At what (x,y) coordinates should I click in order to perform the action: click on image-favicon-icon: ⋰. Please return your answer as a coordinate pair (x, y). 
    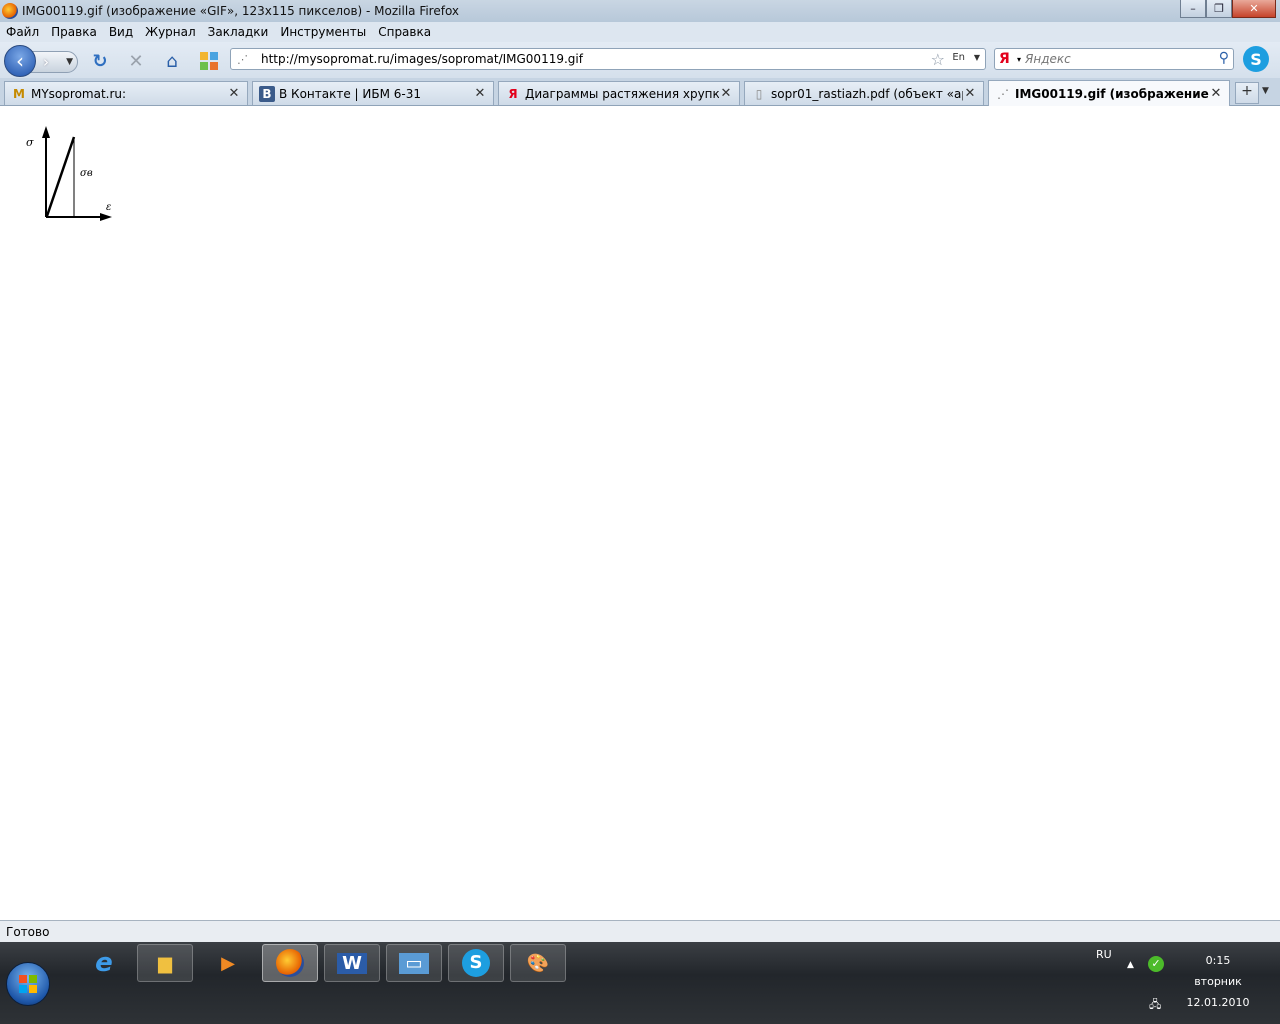
    Looking at the image, I should click on (1003, 93).